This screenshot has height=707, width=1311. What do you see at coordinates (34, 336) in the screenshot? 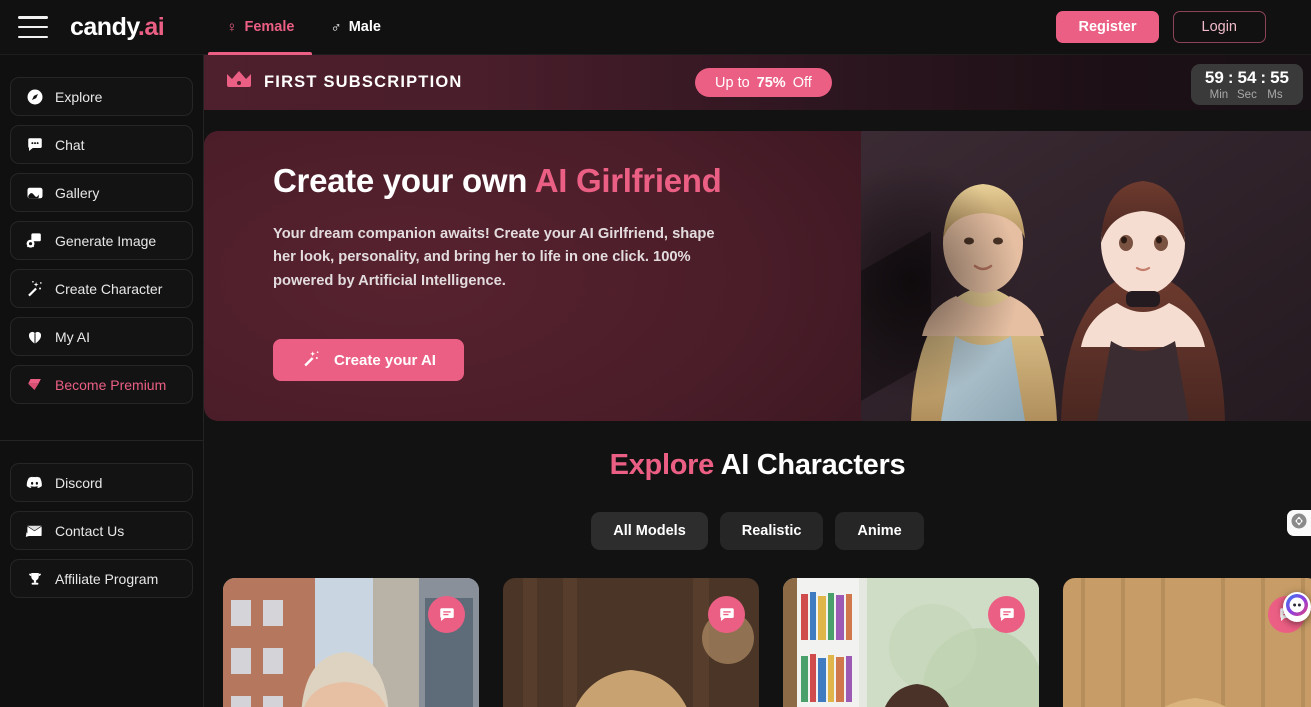
I see `heart-icon` at bounding box center [34, 336].